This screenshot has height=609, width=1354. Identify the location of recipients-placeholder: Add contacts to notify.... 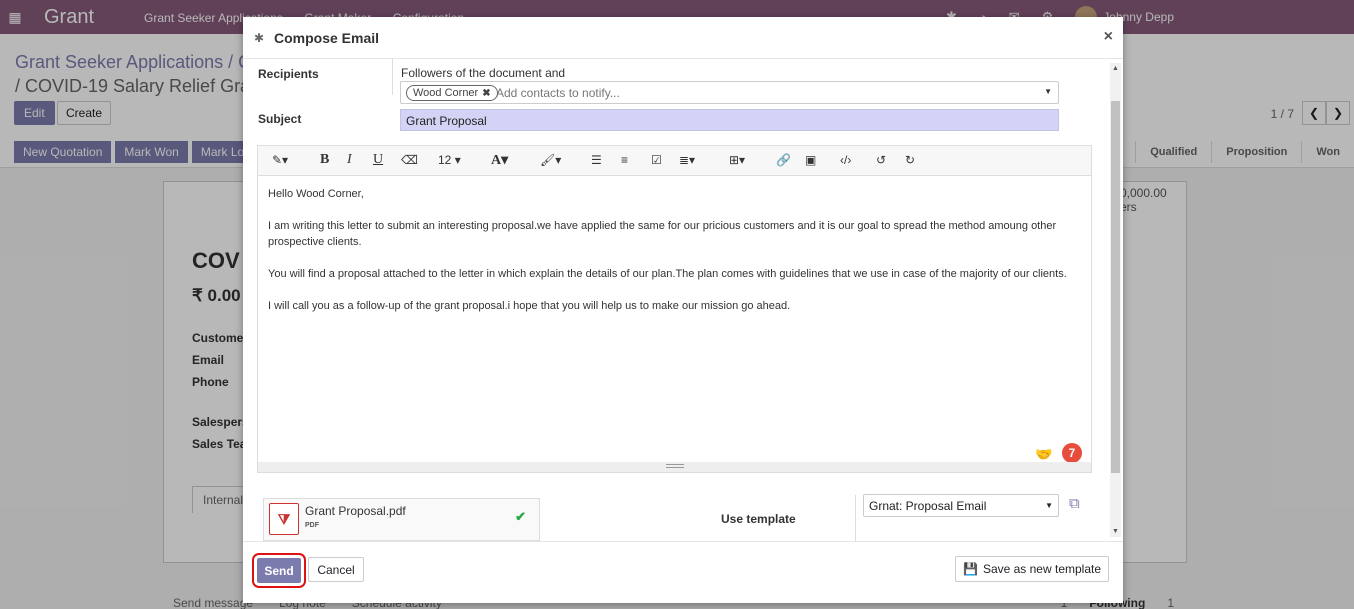
(558, 93).